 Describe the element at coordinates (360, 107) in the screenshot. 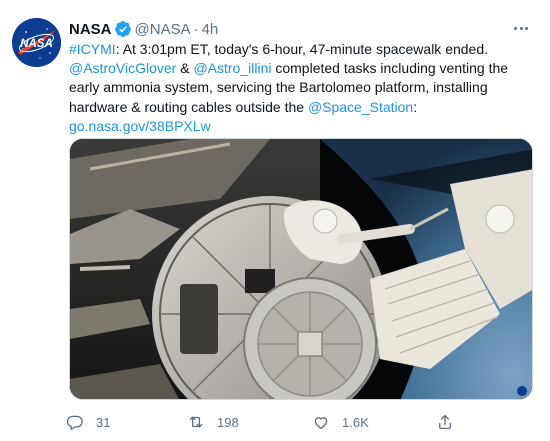

I see `mention-space-station: @Space_Station` at that location.